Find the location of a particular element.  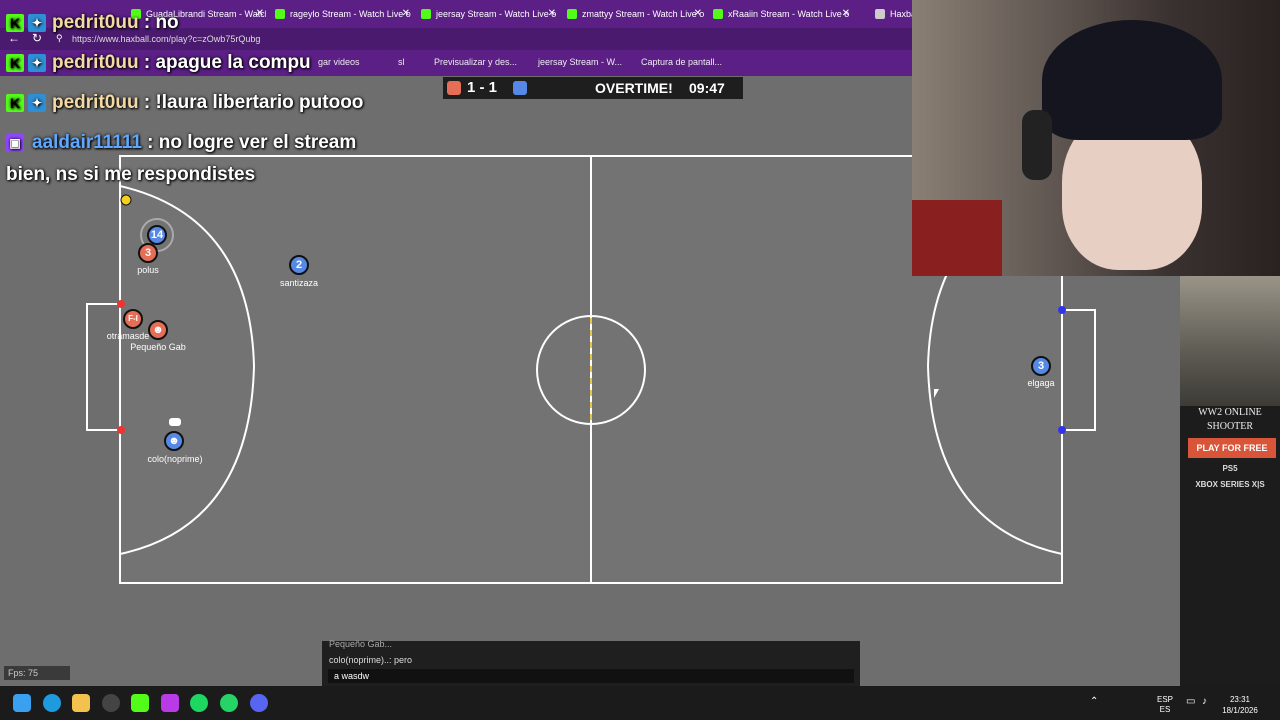

scoreboard: 1 - 1 OVERTIME! 09:47 is located at coordinates (593, 88).